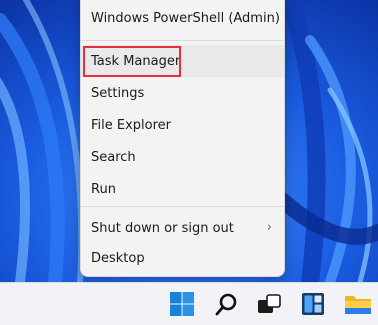  What do you see at coordinates (182, 304) in the screenshot?
I see `windows-start-icon` at bounding box center [182, 304].